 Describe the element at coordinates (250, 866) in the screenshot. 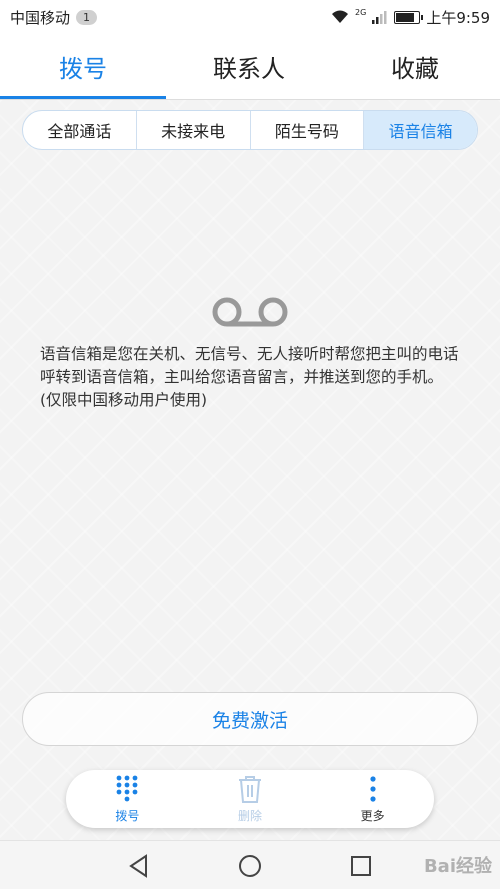

I see `home-icon` at that location.